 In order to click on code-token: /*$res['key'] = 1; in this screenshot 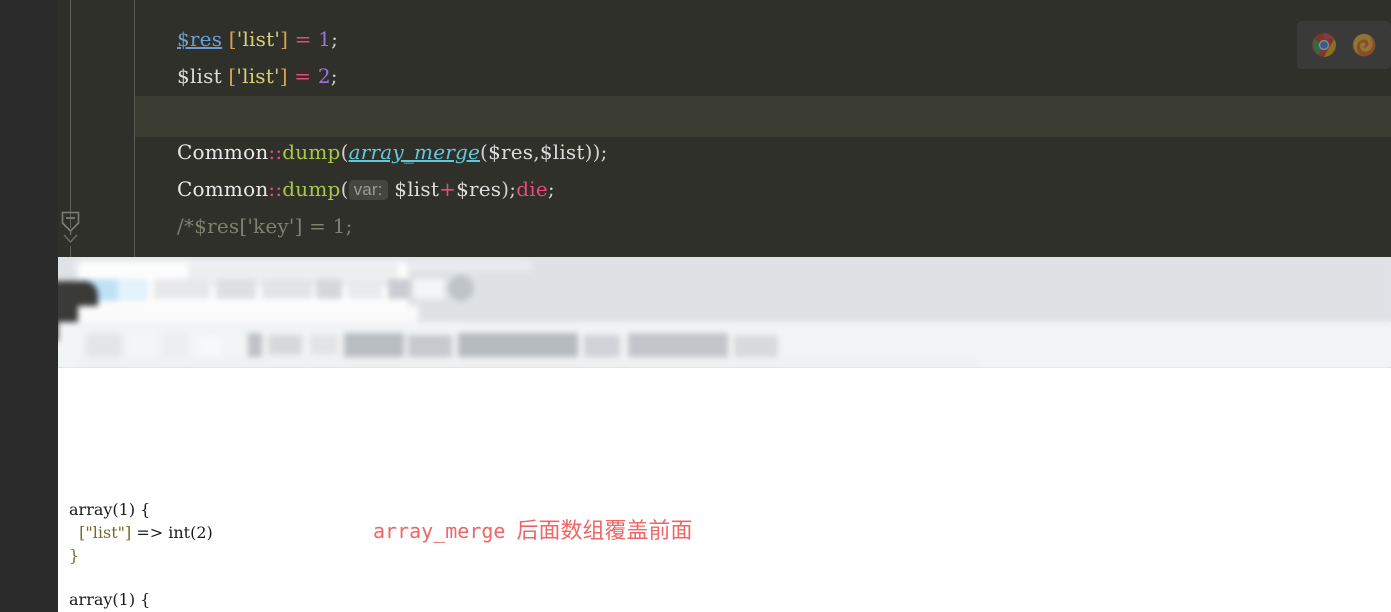, I will do `click(265, 226)`.